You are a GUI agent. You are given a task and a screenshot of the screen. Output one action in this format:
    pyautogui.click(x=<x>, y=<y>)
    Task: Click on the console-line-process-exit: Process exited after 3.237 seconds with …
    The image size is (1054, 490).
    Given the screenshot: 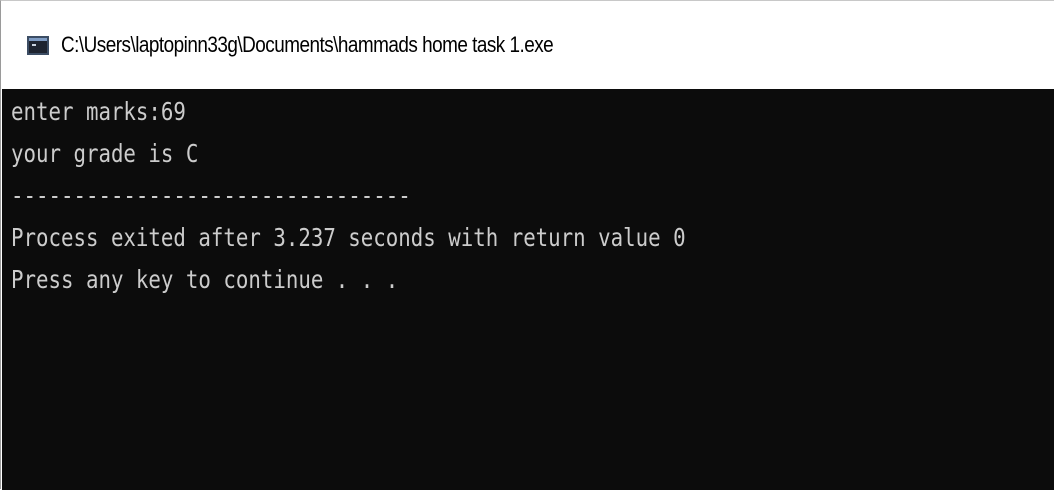 What is the action you would take?
    pyautogui.click(x=348, y=237)
    